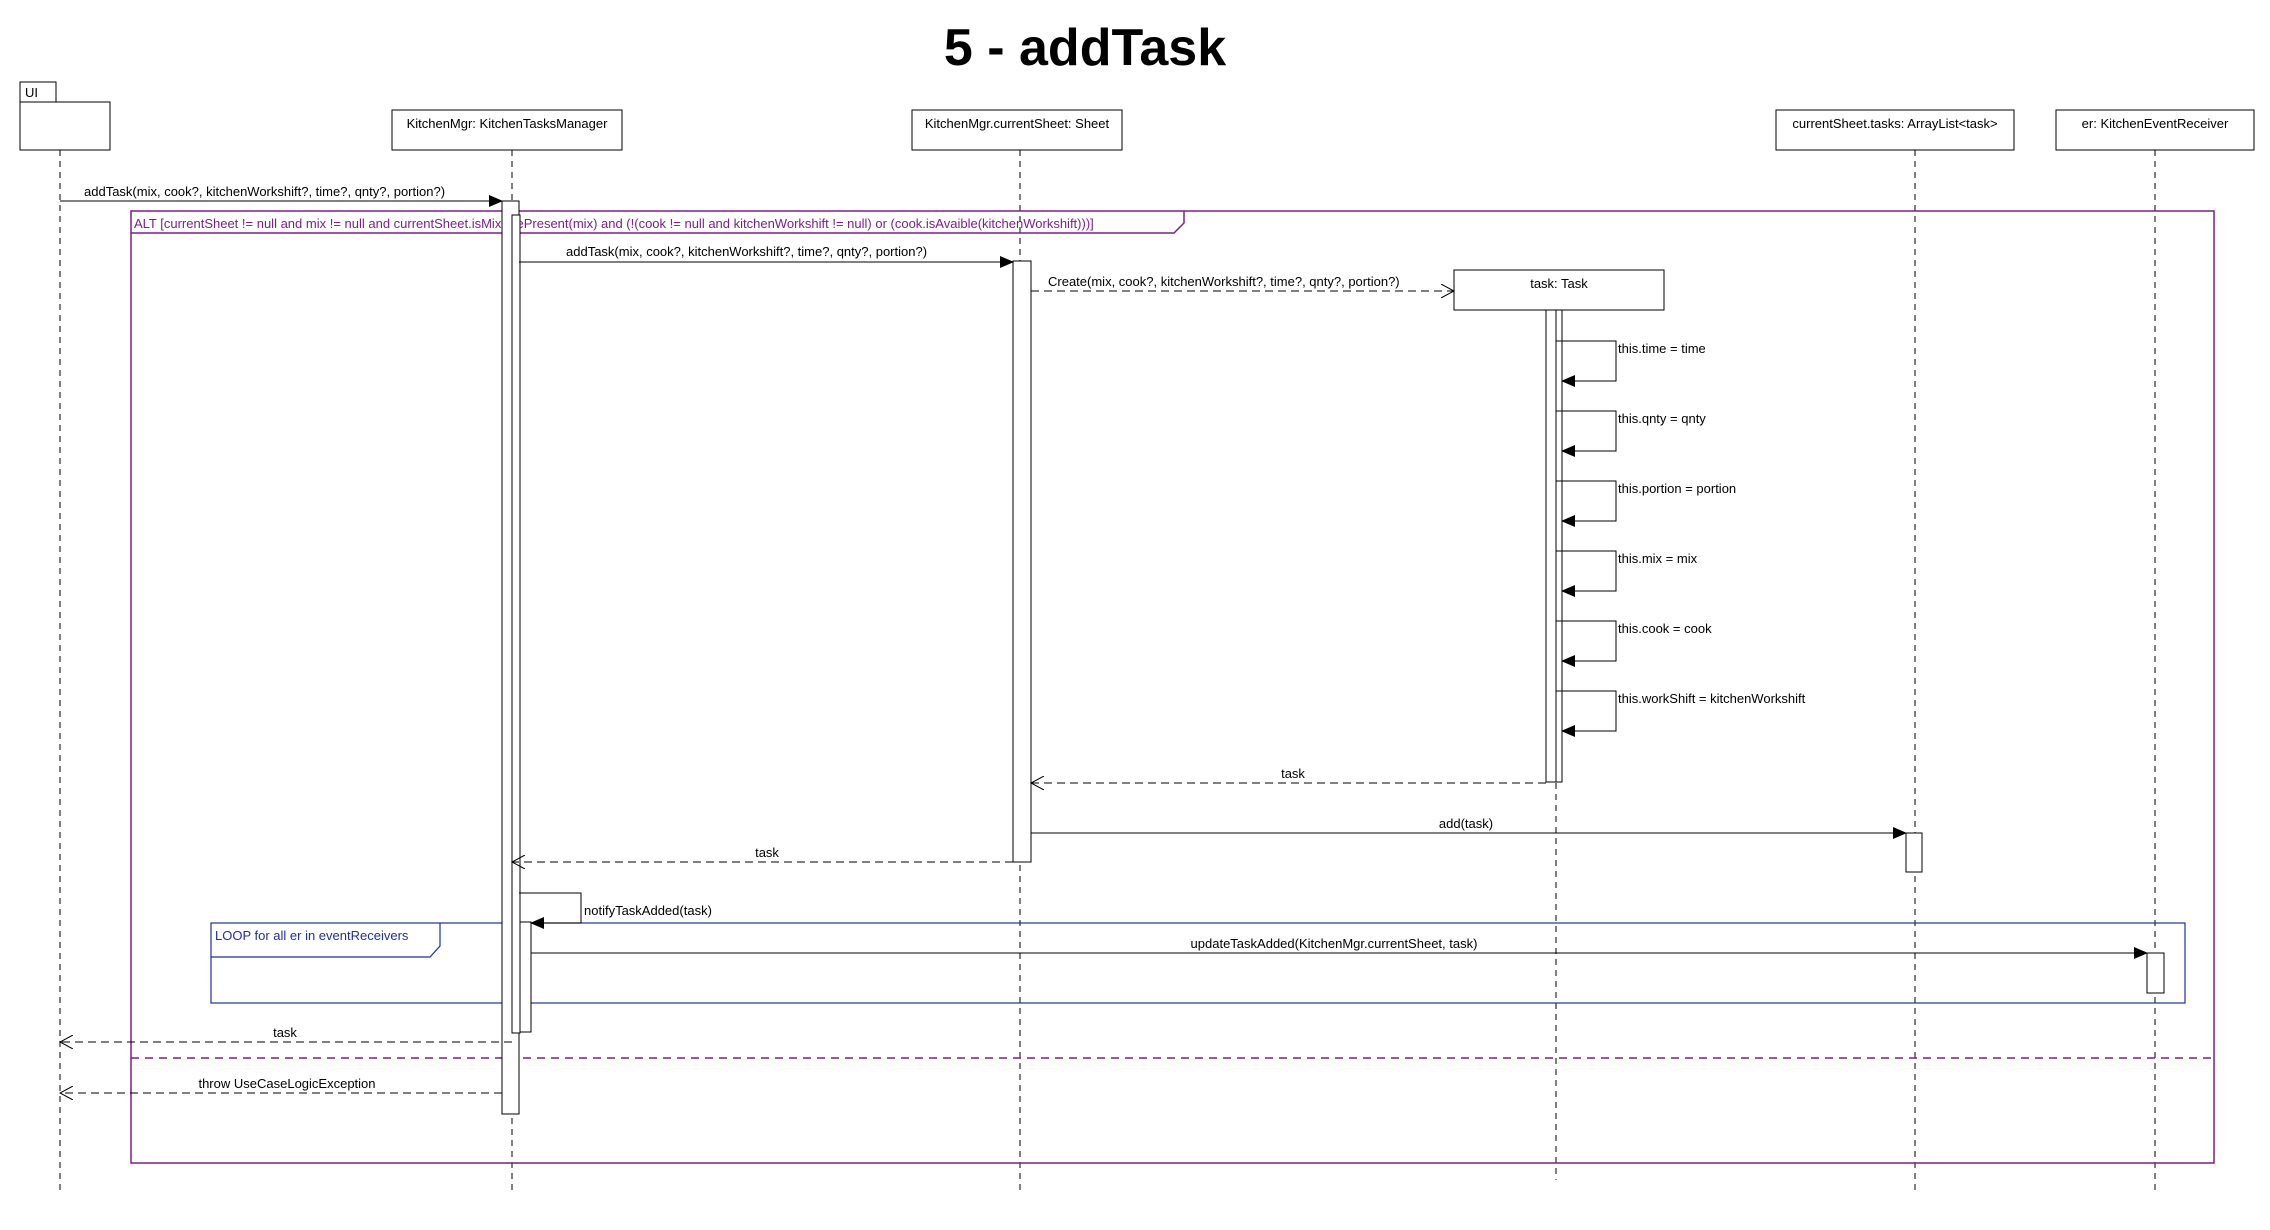  What do you see at coordinates (550, 910) in the screenshot?
I see `self-msg-notify` at bounding box center [550, 910].